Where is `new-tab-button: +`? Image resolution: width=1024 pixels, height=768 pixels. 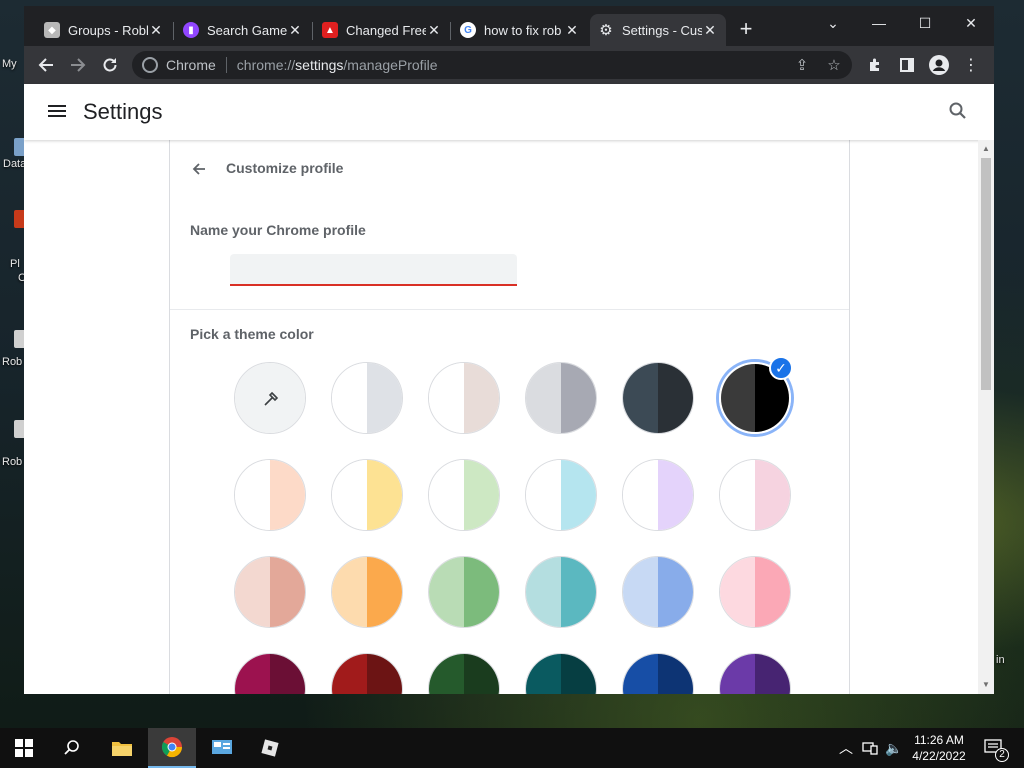
new-tab-button: + is located at coordinates (746, 29).